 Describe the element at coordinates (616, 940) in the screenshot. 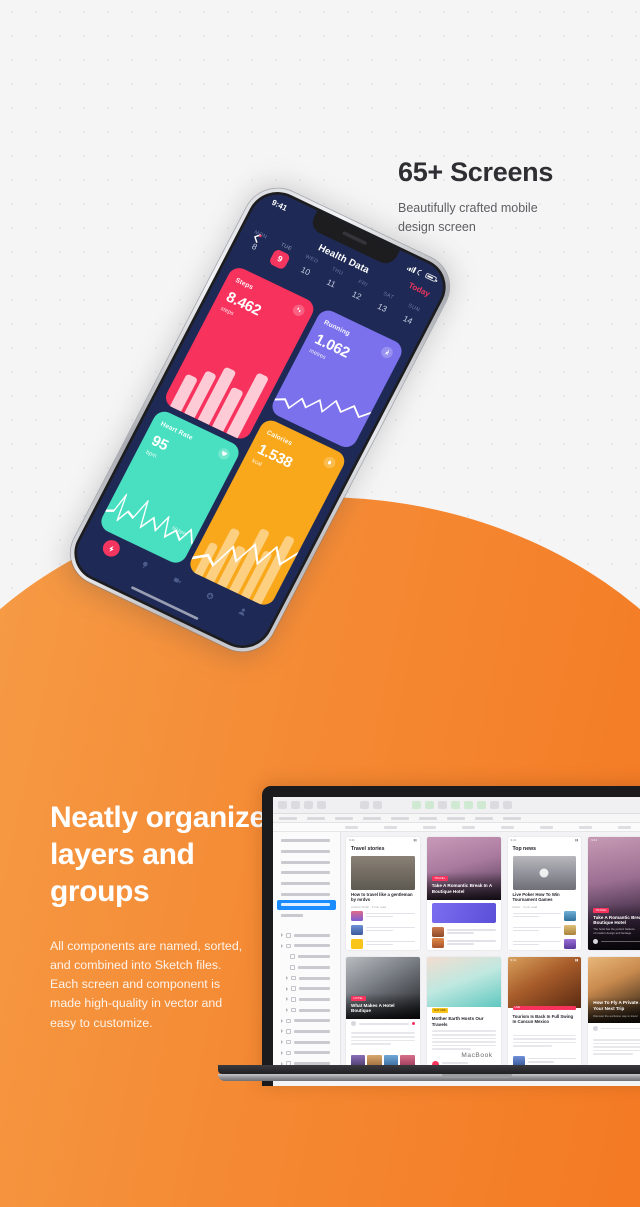

I see `artboard-footer` at that location.